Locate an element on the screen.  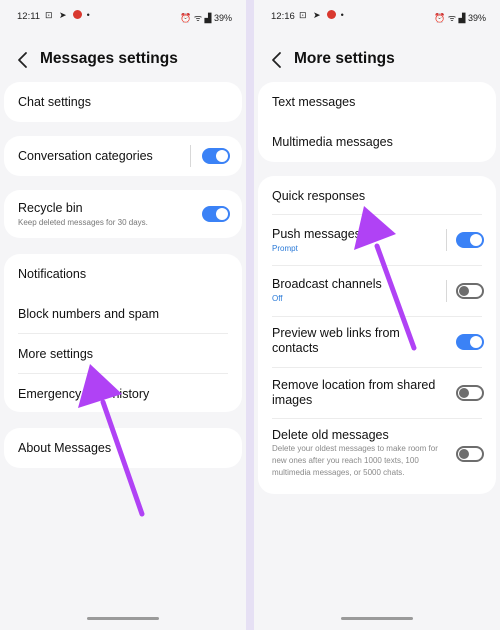
remove-location-label: Remove location from shared is located at coordinates (354, 385).